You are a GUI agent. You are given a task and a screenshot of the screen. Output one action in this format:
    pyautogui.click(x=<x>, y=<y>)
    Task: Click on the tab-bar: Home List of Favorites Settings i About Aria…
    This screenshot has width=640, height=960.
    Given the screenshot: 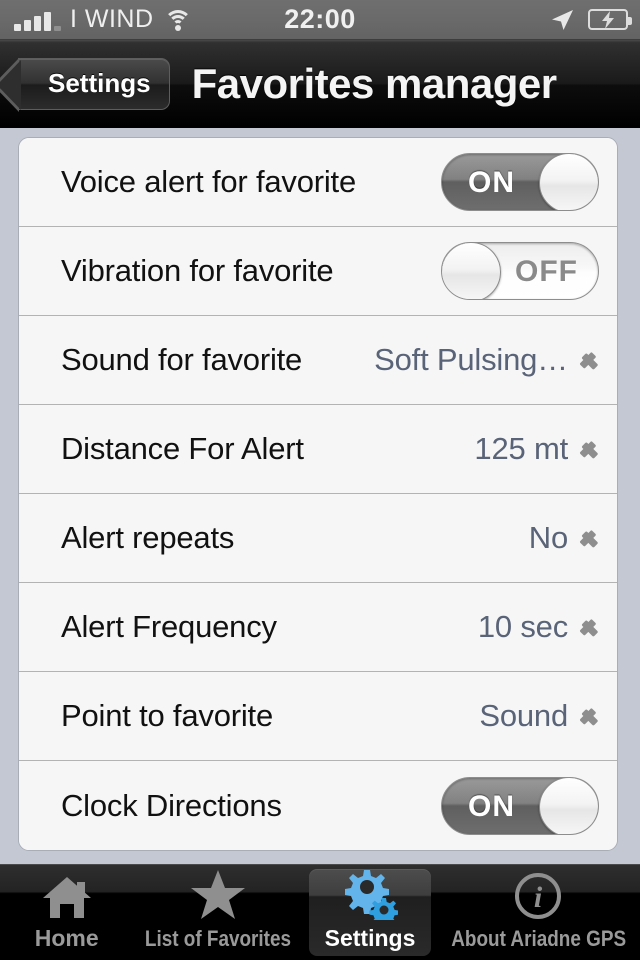 What is the action you would take?
    pyautogui.click(x=320, y=912)
    